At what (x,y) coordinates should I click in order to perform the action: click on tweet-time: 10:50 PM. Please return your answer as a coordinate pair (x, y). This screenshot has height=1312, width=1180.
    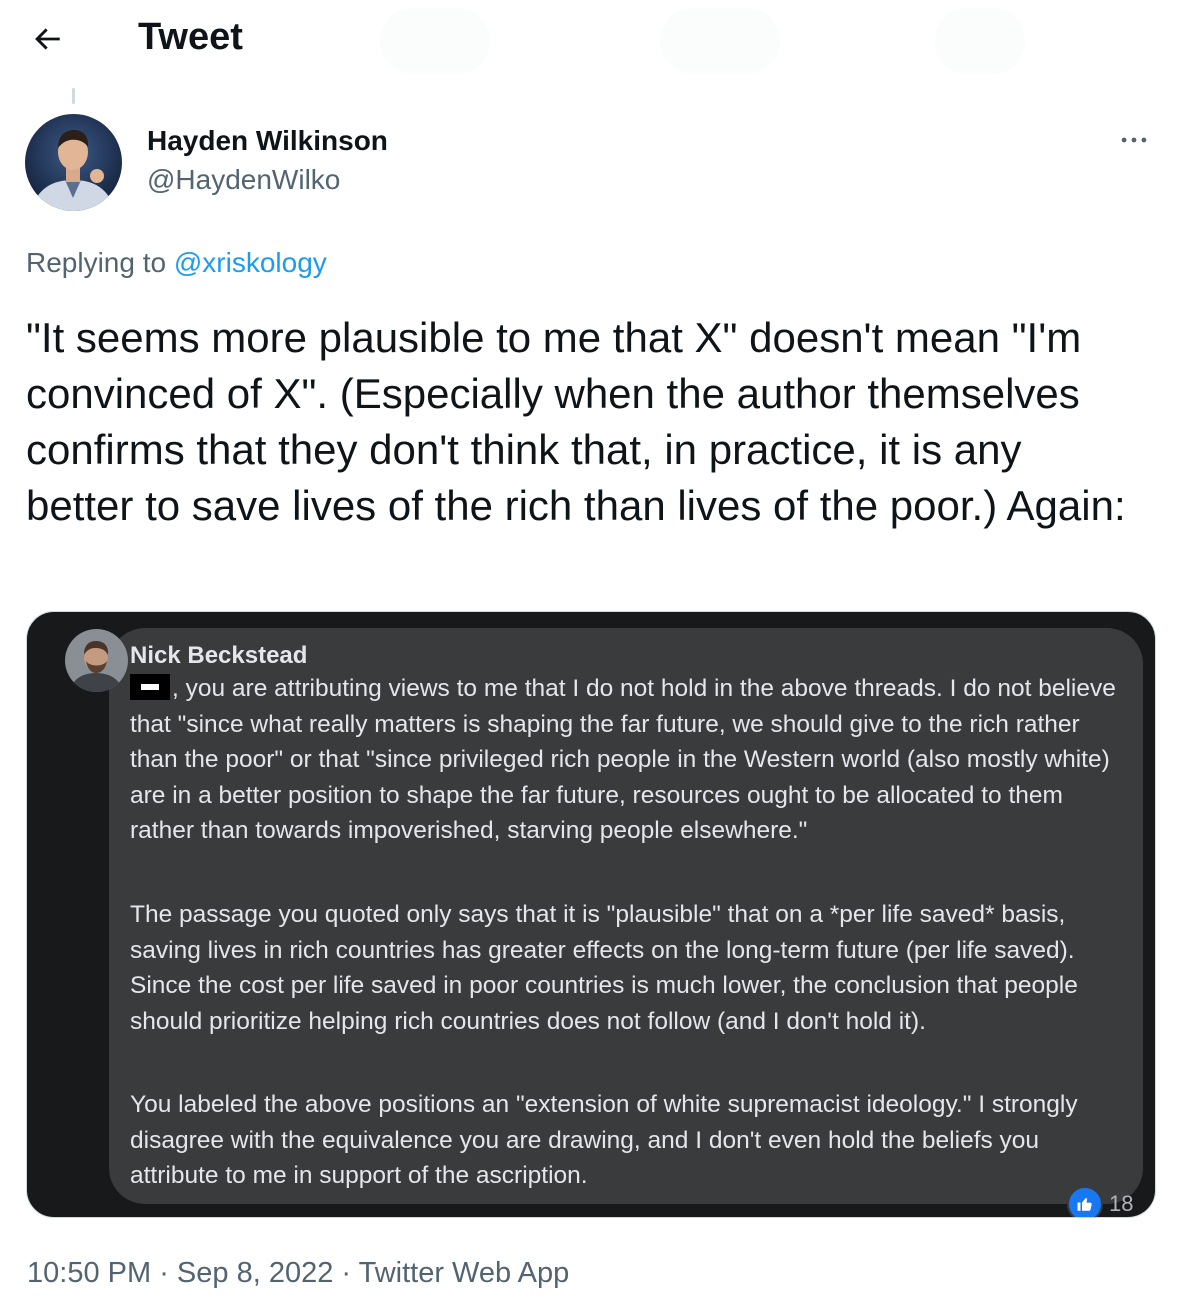
    Looking at the image, I should click on (89, 1273).